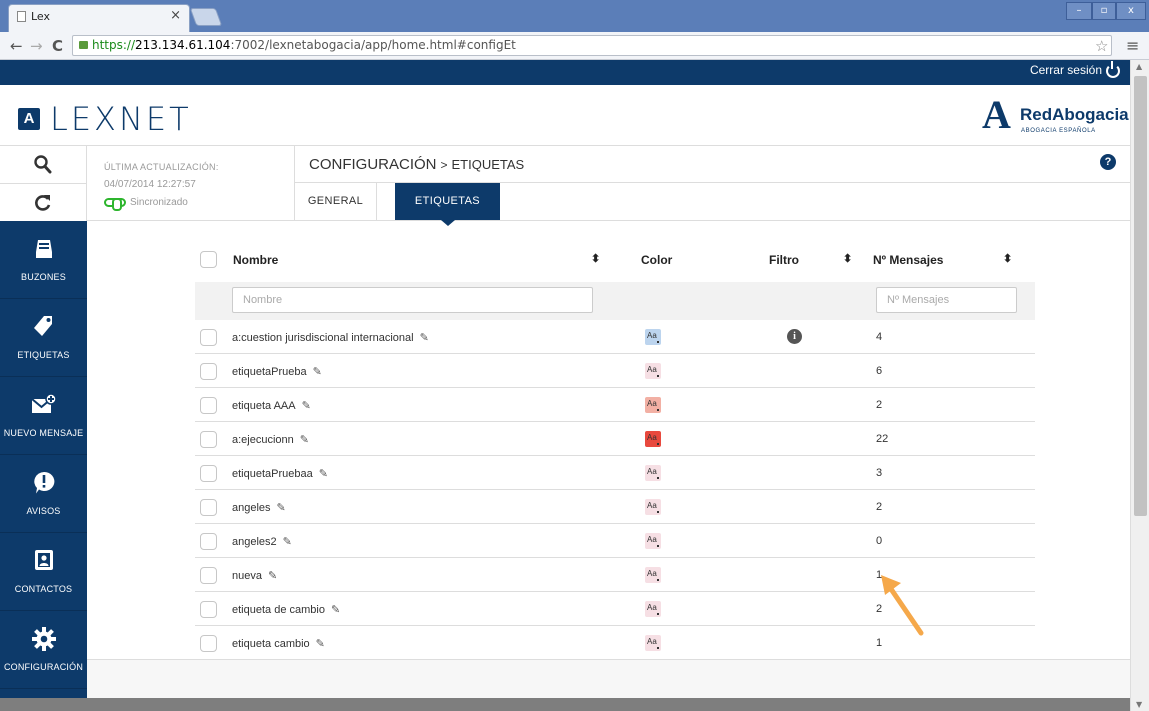 The height and width of the screenshot is (711, 1149). What do you see at coordinates (615, 371) in the screenshot?
I see `table-row: etiquetaPrueba ✎ Aa 6` at bounding box center [615, 371].